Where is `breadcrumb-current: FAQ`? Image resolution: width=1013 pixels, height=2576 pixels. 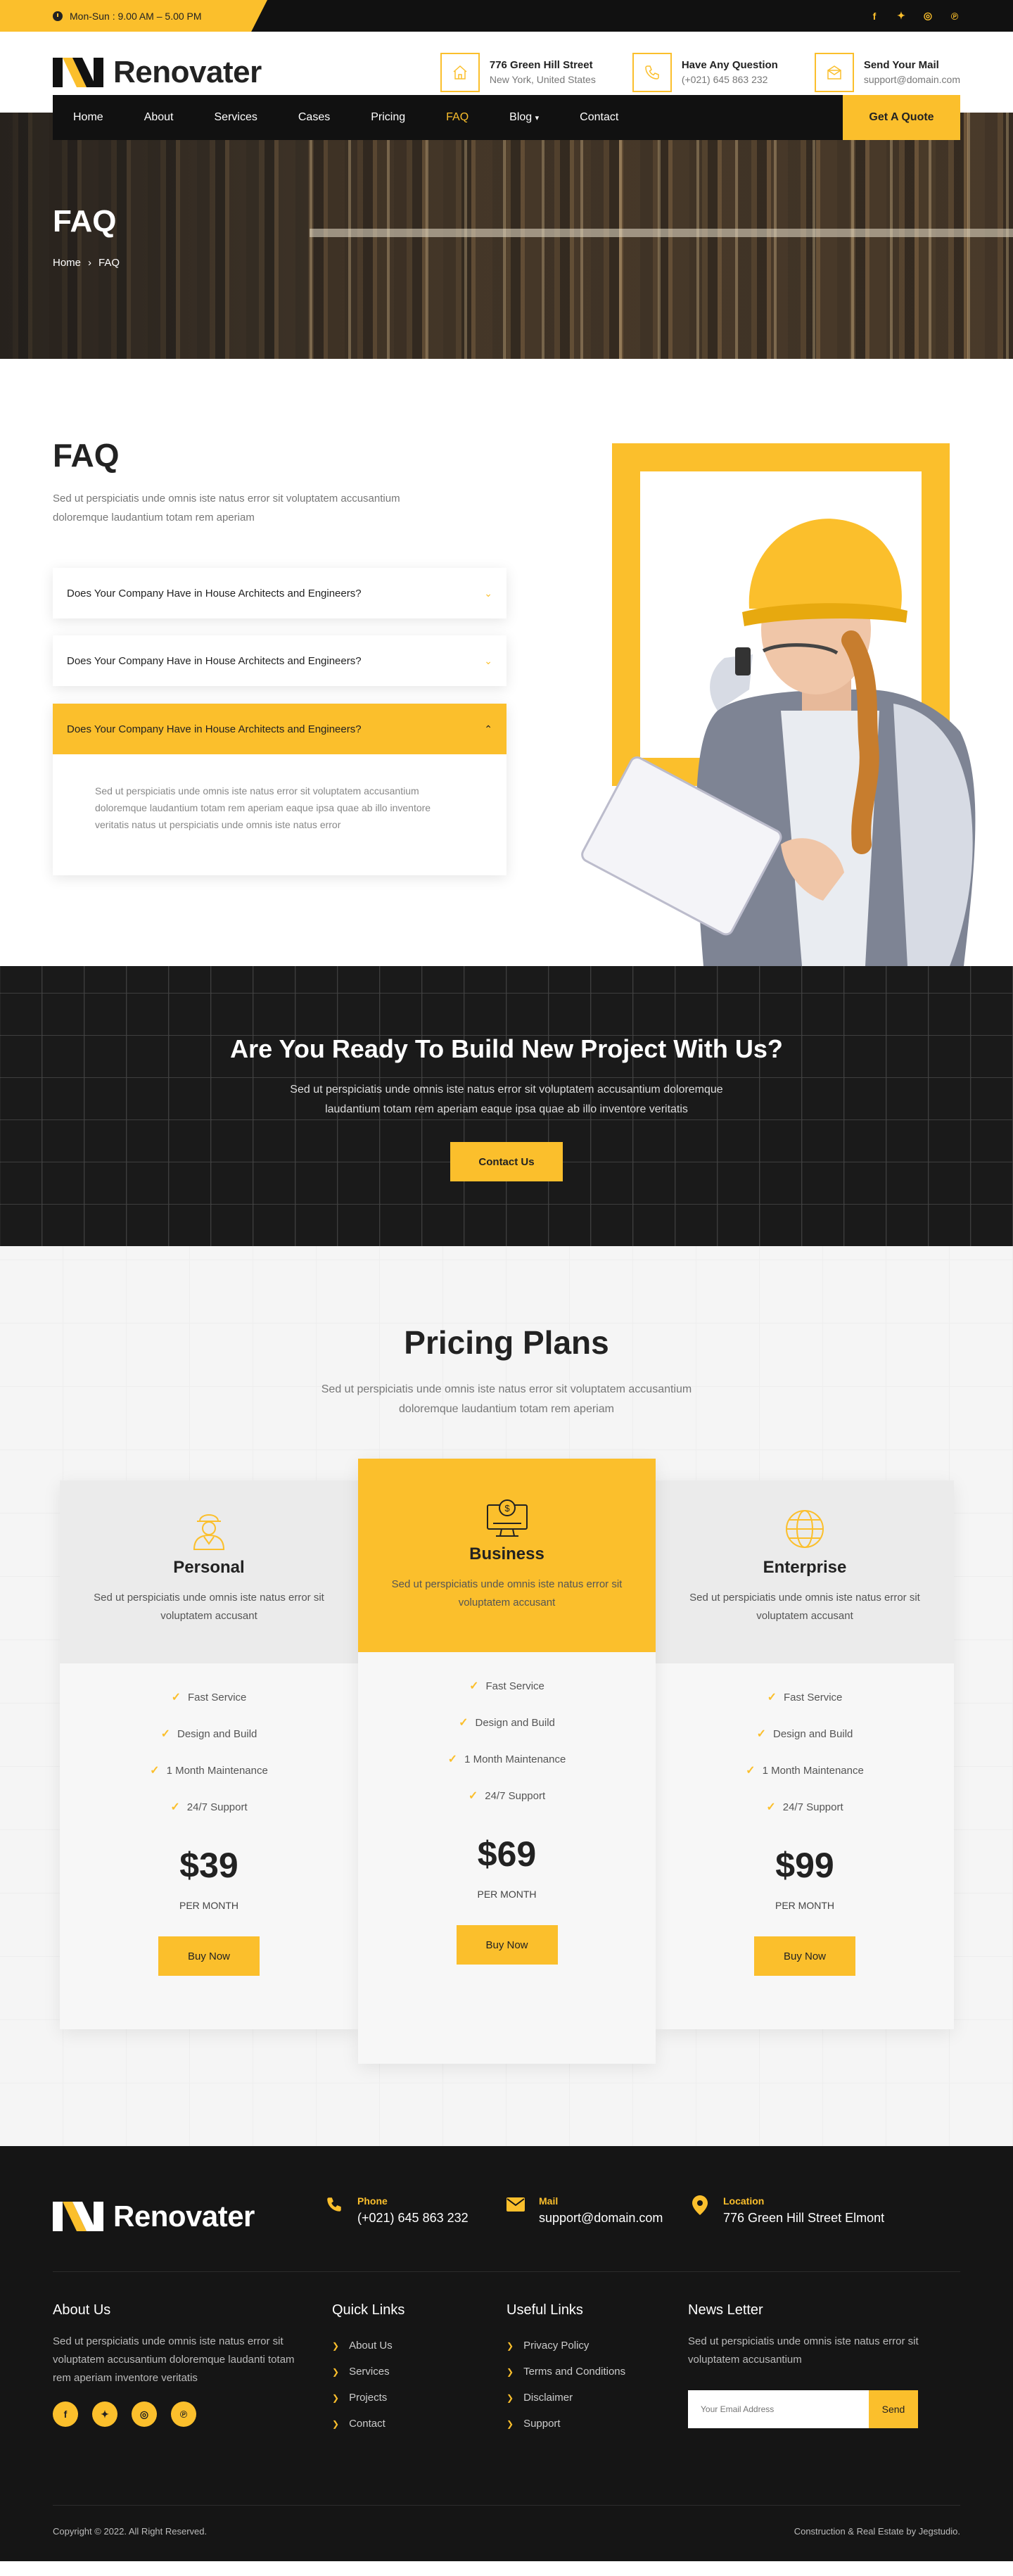
breadcrumb-current: FAQ is located at coordinates (109, 263).